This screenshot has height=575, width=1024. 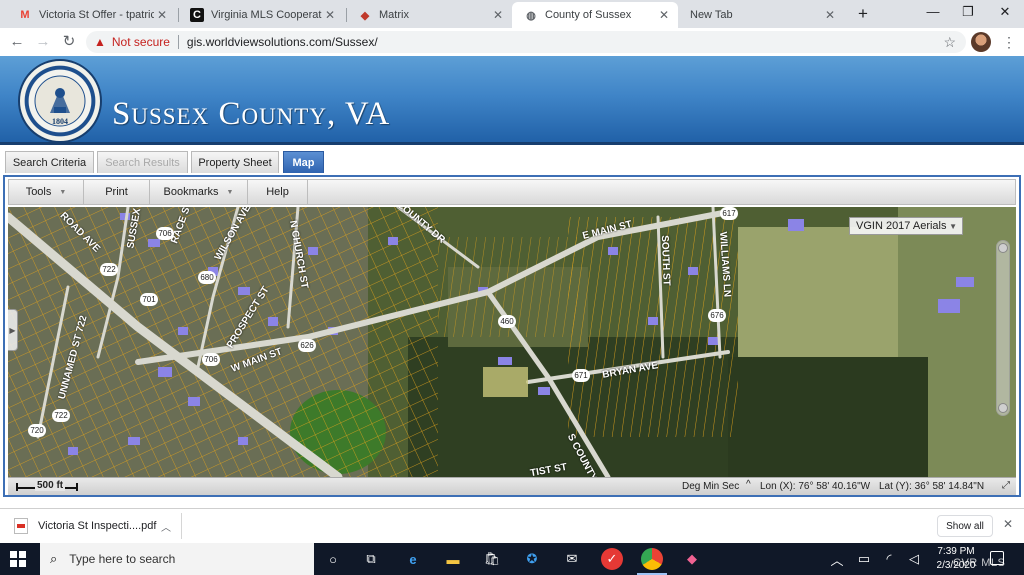 I want to click on mail-icon: ✉, so click(x=572, y=559).